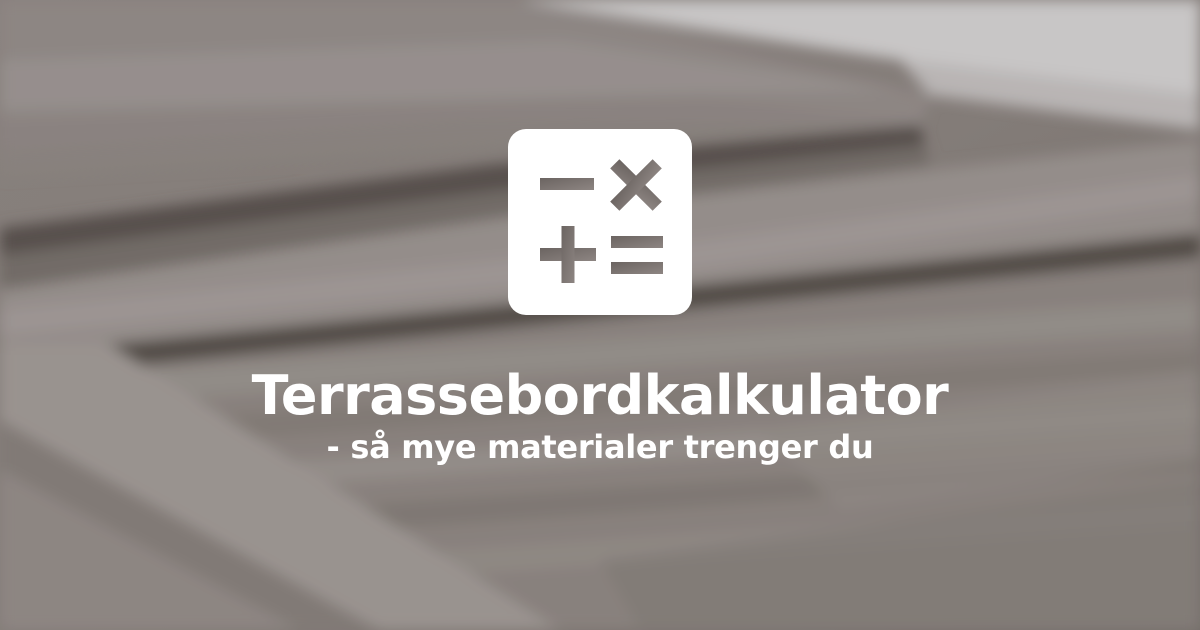  I want to click on calculator-icon, so click(600, 222).